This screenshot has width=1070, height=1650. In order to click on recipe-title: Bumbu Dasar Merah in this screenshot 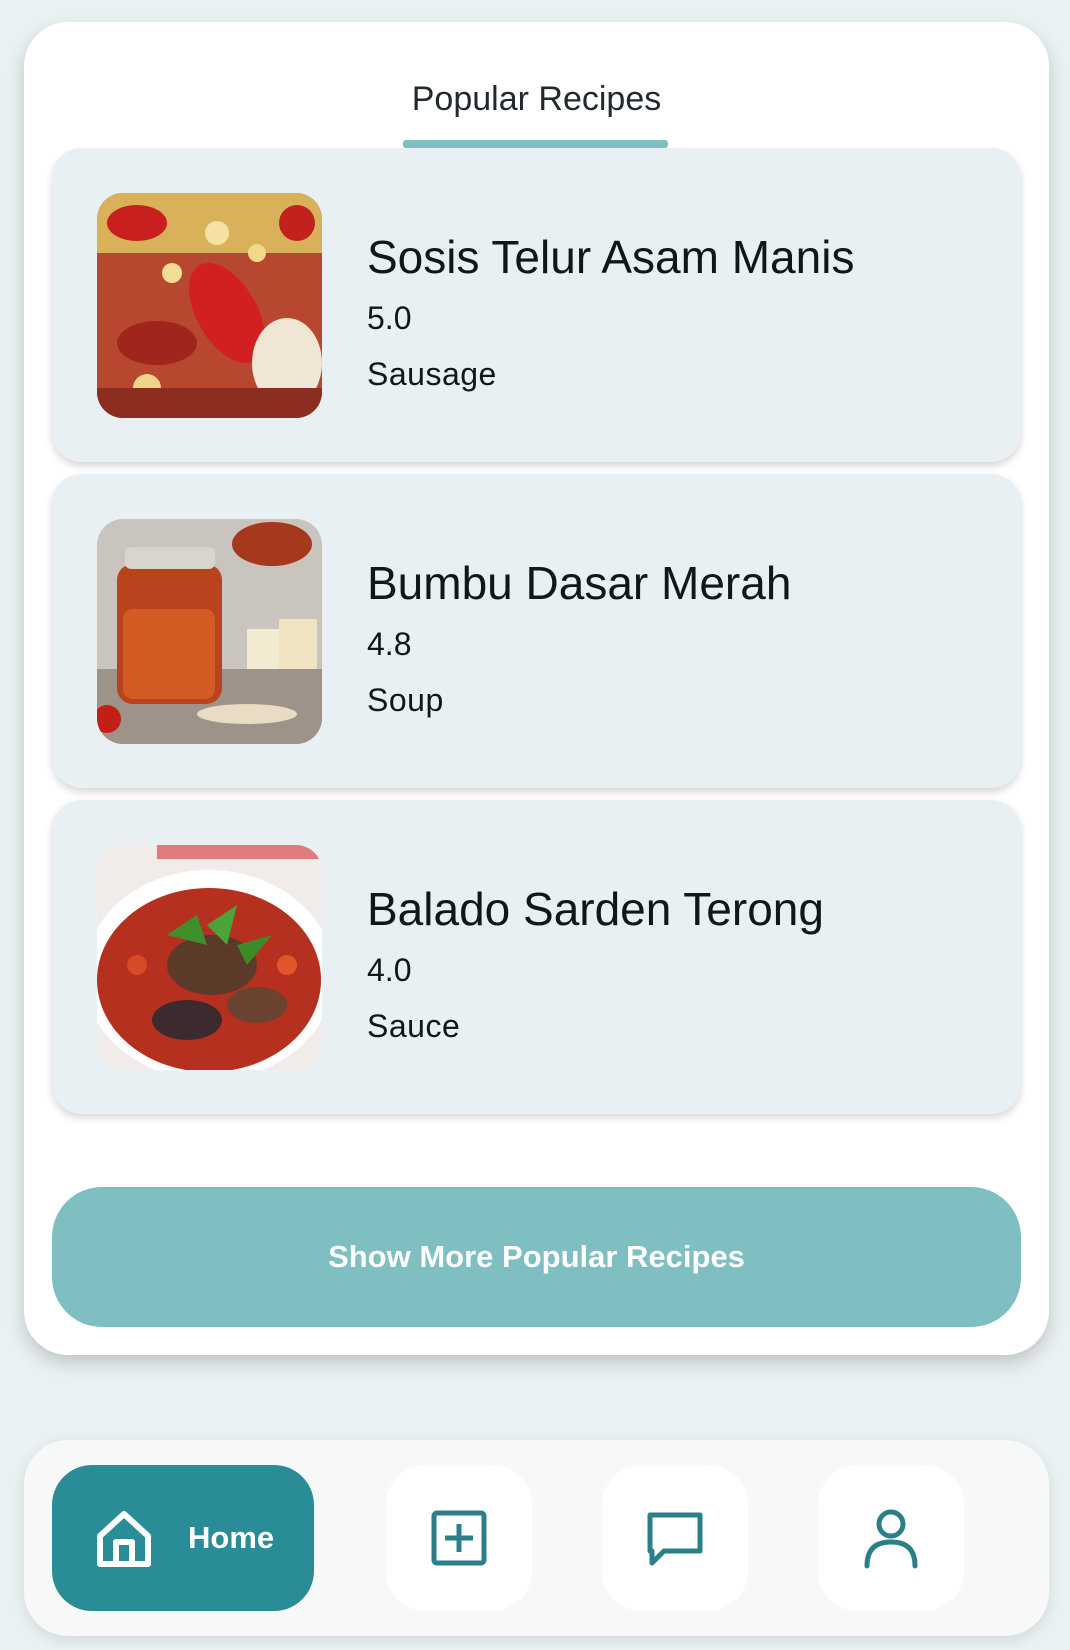, I will do `click(579, 583)`.